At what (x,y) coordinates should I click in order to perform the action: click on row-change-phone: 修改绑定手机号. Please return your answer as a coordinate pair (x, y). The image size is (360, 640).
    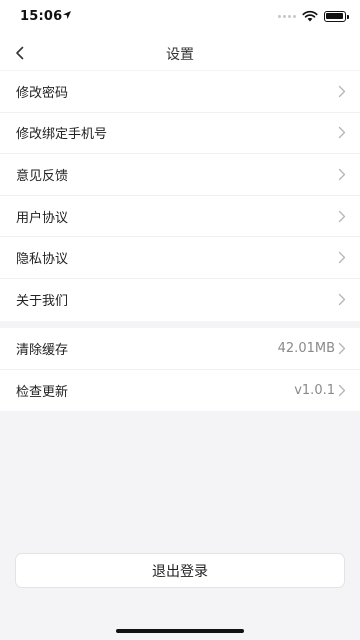
    Looking at the image, I should click on (180, 134).